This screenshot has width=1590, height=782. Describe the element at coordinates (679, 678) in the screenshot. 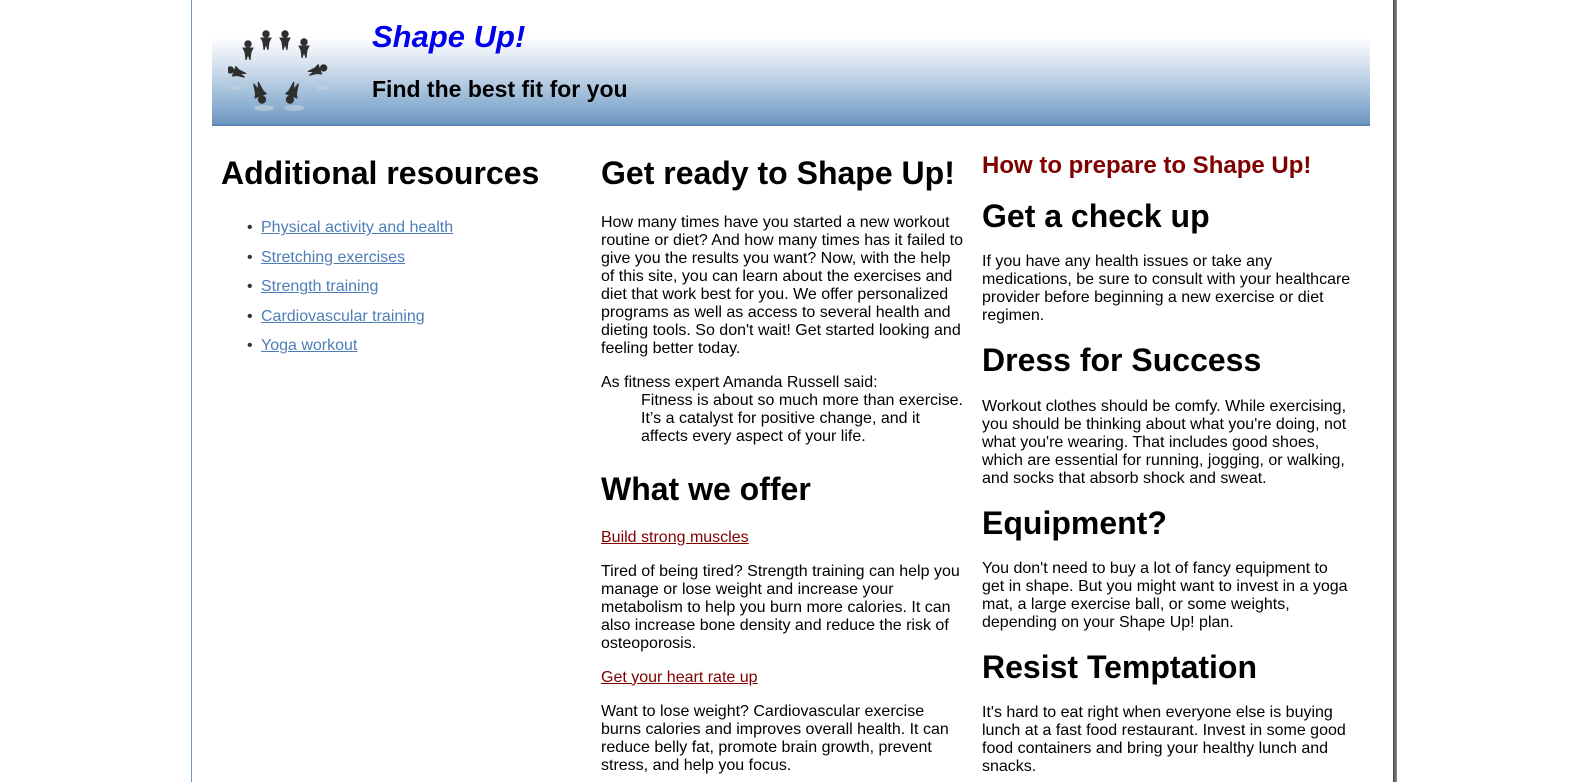

I see `heart-rate-link: Get your heart rate up` at that location.